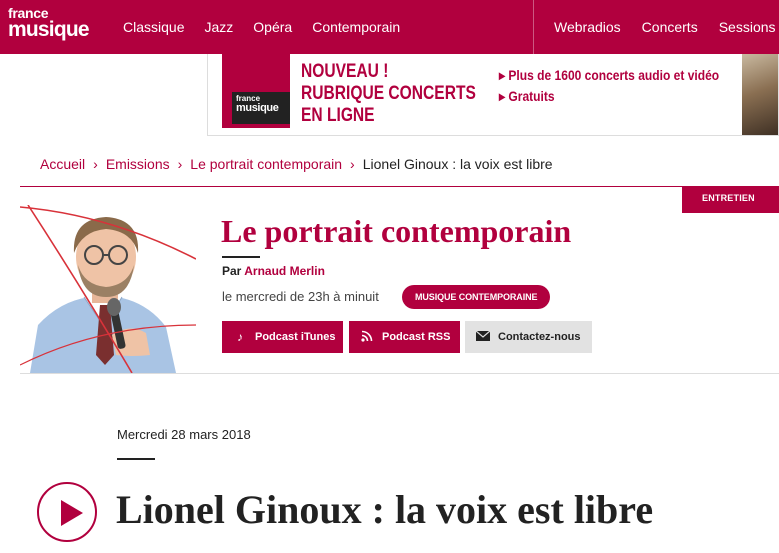  Describe the element at coordinates (218, 27) in the screenshot. I see `nav-link-jazz: Jazz` at that location.